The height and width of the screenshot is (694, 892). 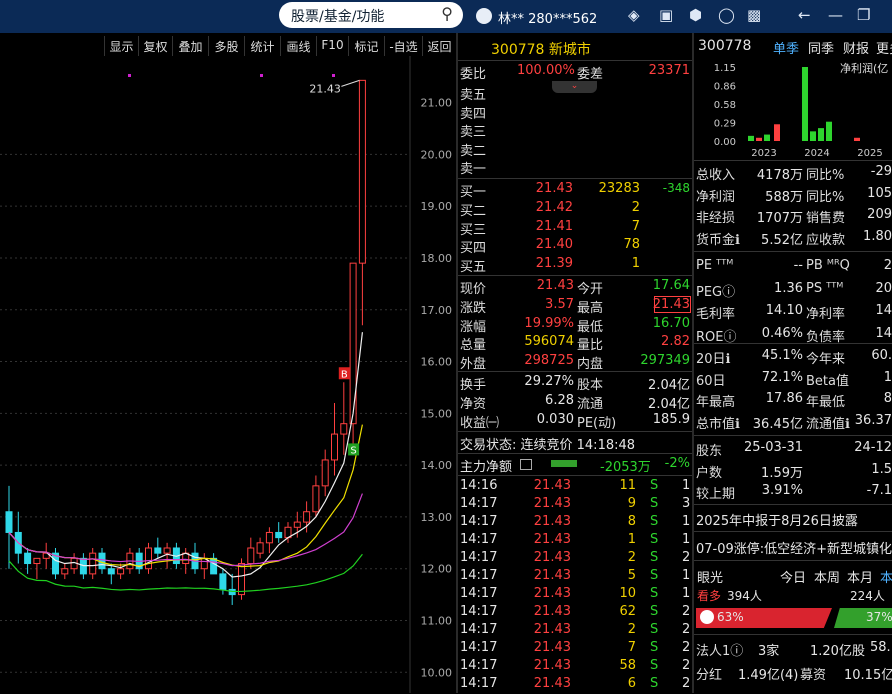 What do you see at coordinates (526, 464) in the screenshot?
I see `list-icon` at bounding box center [526, 464].